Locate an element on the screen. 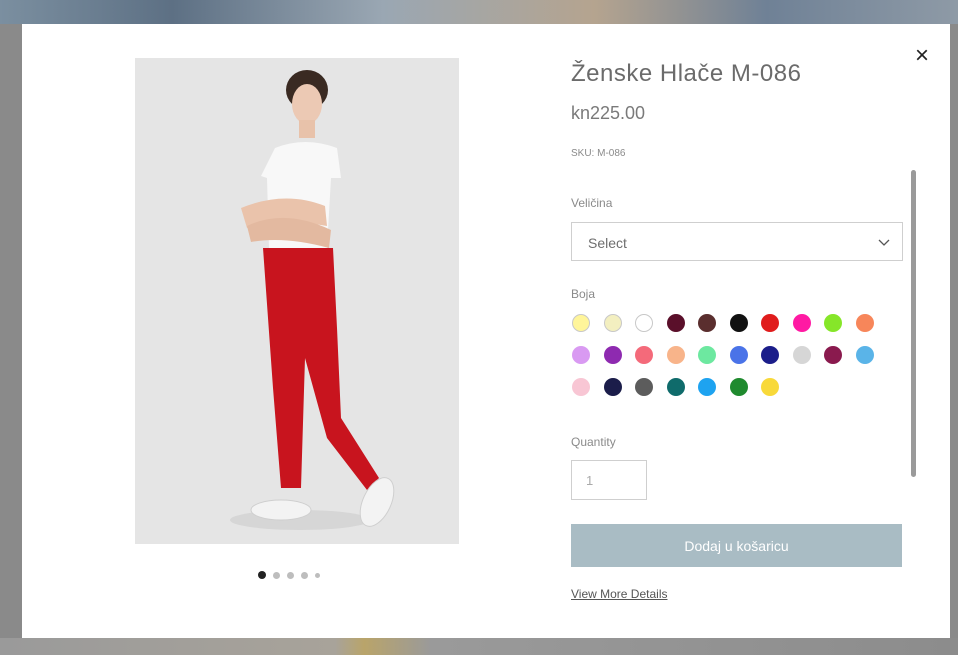  backdrop-bottom is located at coordinates (479, 646).